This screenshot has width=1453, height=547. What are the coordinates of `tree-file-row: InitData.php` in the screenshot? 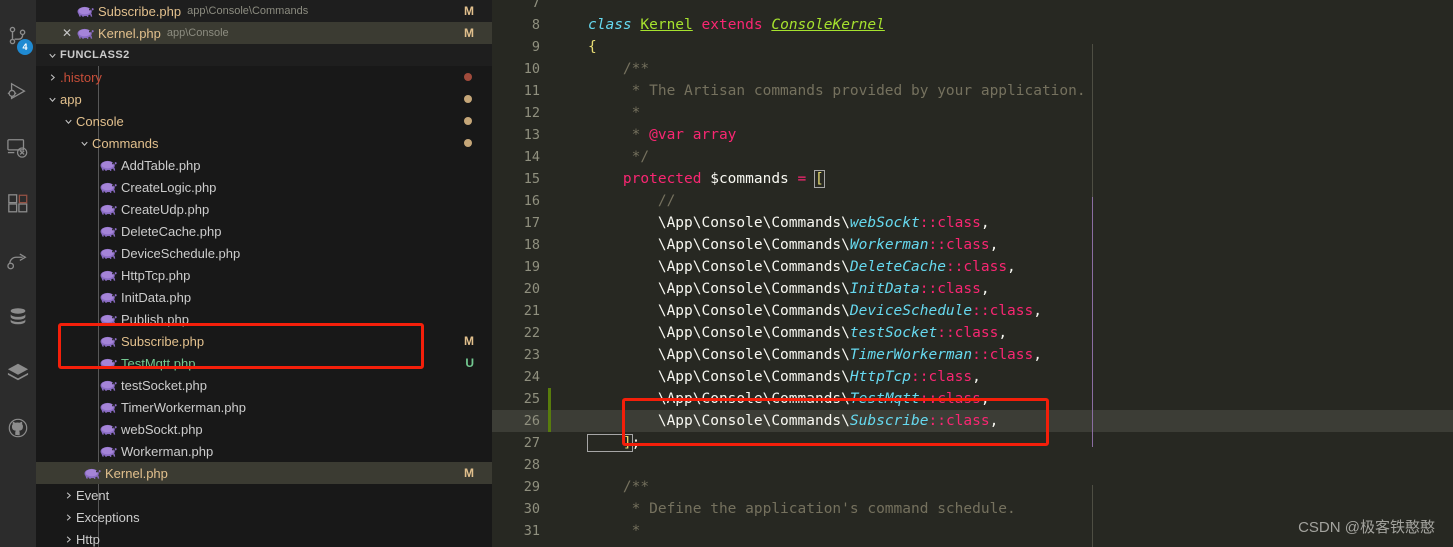 It's located at (264, 297).